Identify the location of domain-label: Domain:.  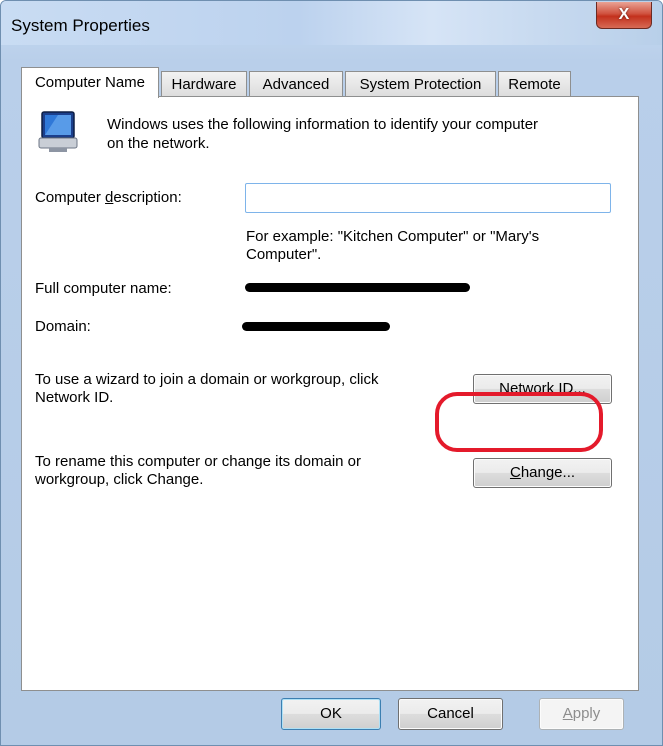
(63, 326).